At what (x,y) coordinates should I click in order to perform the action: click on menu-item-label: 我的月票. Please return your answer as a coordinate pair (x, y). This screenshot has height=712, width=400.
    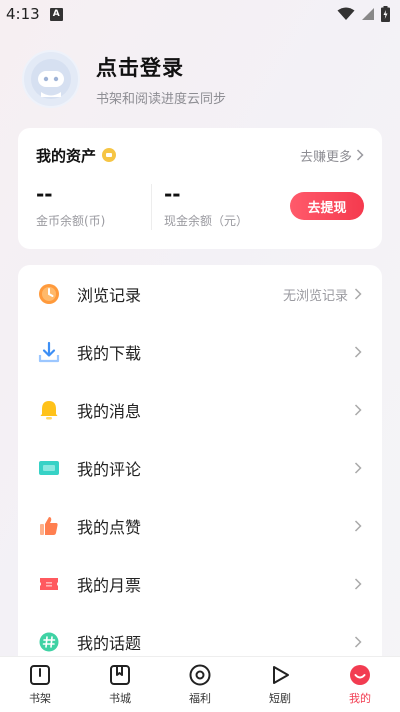
    Looking at the image, I should click on (109, 585).